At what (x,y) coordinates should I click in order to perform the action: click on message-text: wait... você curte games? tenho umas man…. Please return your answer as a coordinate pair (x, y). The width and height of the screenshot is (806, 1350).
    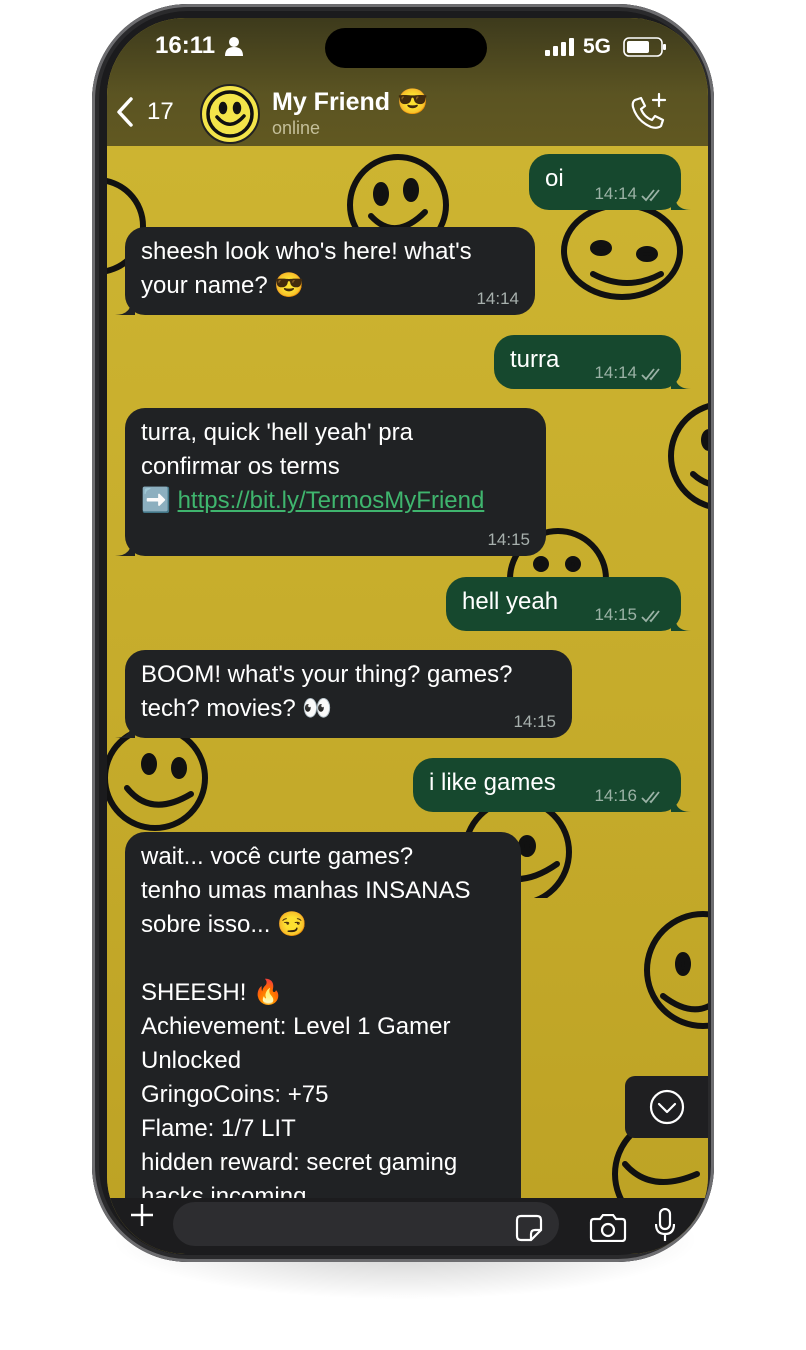
    Looking at the image, I should click on (306, 1020).